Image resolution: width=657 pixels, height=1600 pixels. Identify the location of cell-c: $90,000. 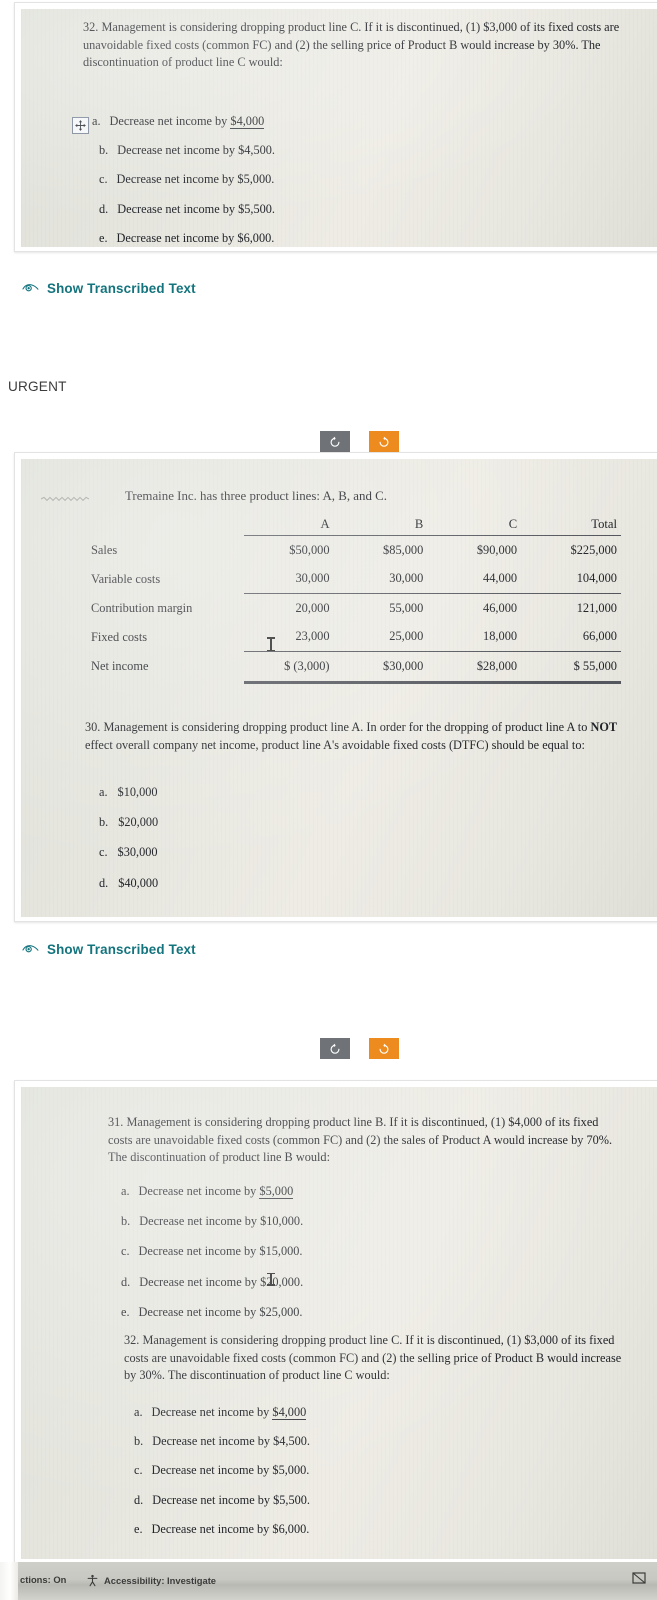
(474, 550).